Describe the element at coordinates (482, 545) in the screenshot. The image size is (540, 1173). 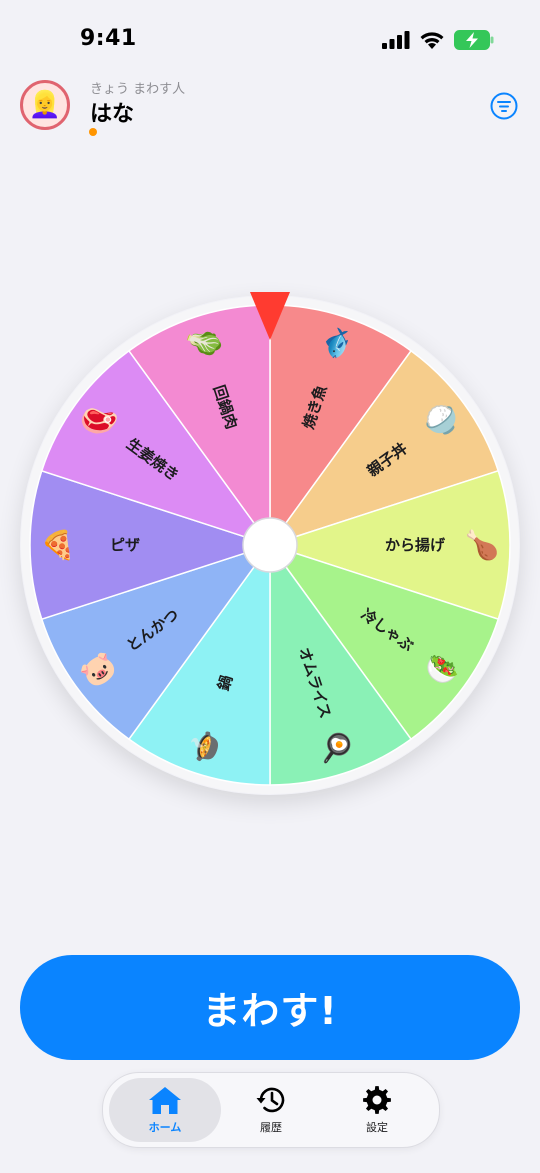
I see `segment-emoji: 🍗` at that location.